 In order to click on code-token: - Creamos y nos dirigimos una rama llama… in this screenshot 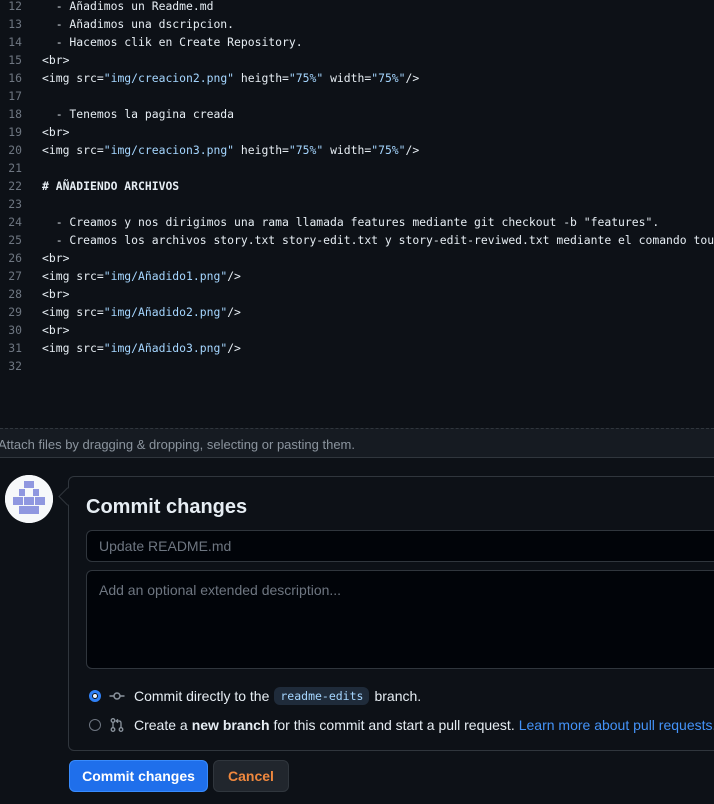, I will do `click(351, 222)`.